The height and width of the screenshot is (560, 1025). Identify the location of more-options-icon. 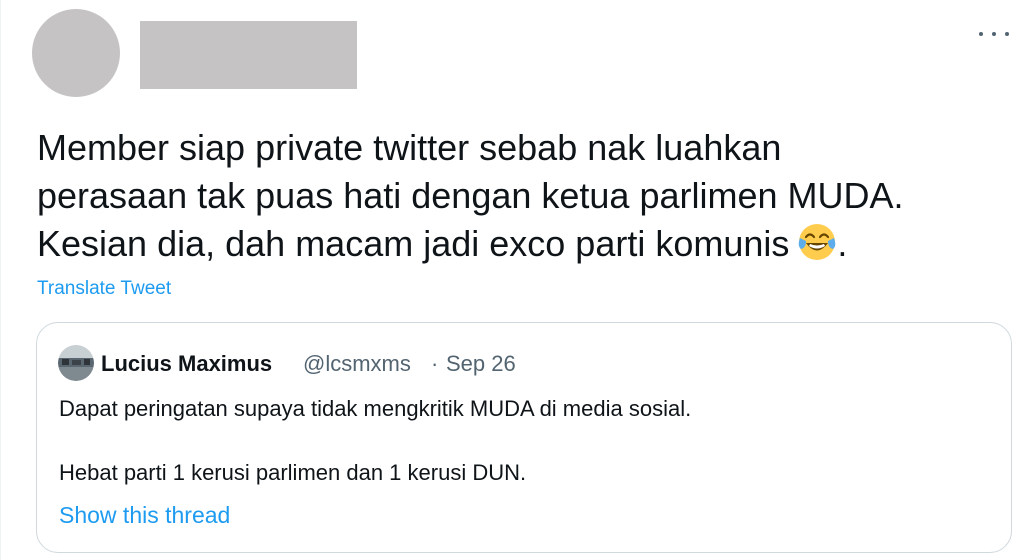
(994, 34).